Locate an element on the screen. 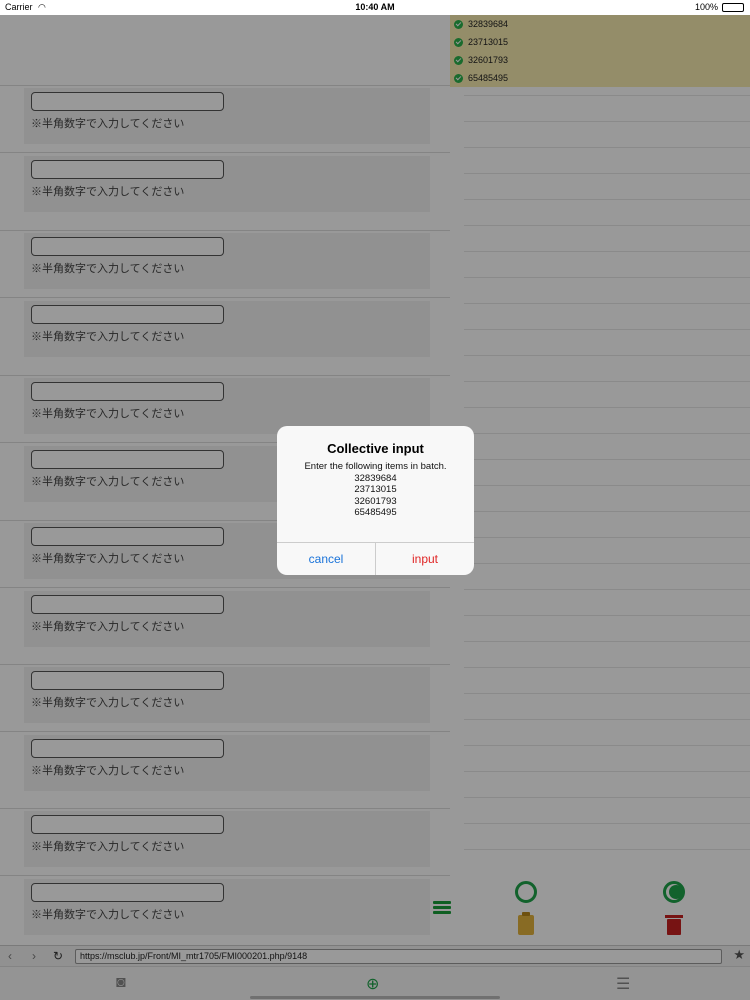  cancel-button: cancel is located at coordinates (326, 559).